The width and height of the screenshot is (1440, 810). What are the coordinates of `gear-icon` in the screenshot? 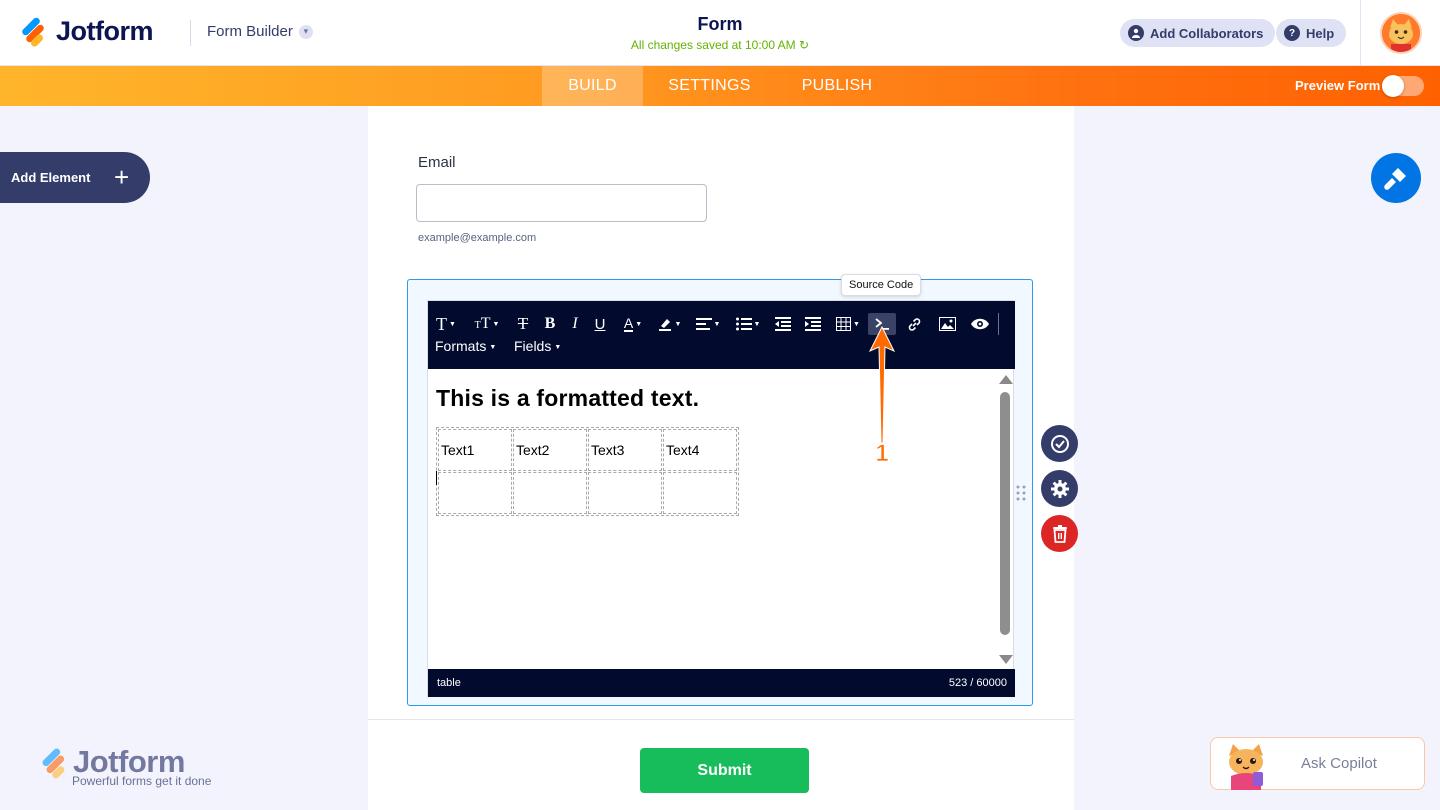 It's located at (1059, 488).